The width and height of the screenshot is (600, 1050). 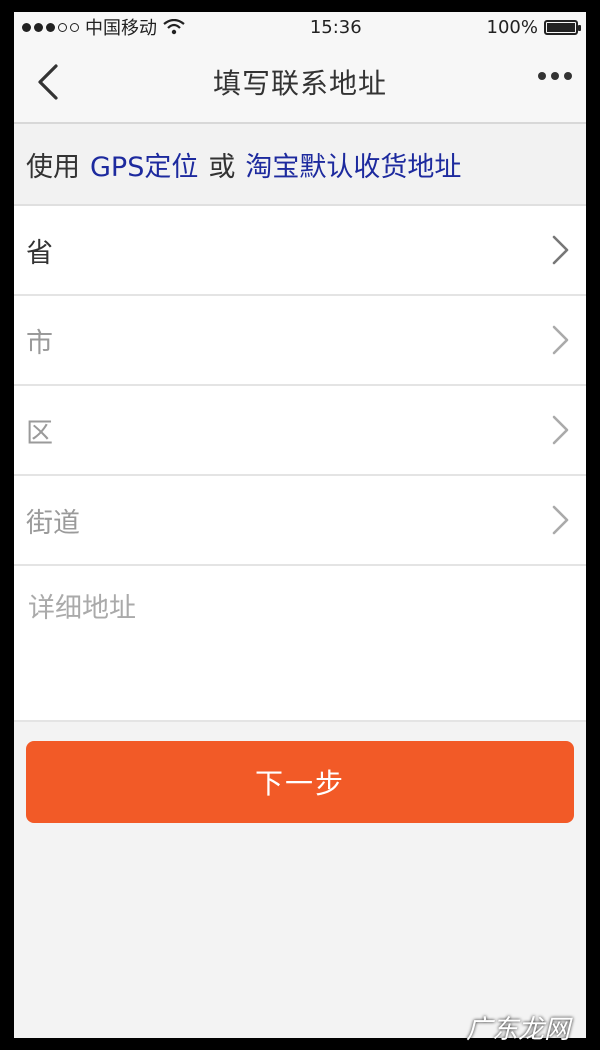 I want to click on province-selector: 省, so click(x=300, y=251).